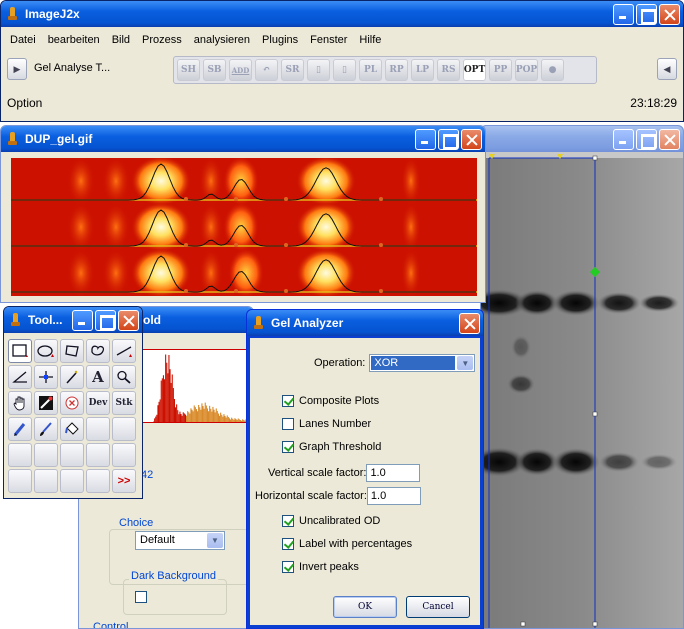 This screenshot has height=629, width=684. I want to click on dark-background-checkbox, so click(141, 597).